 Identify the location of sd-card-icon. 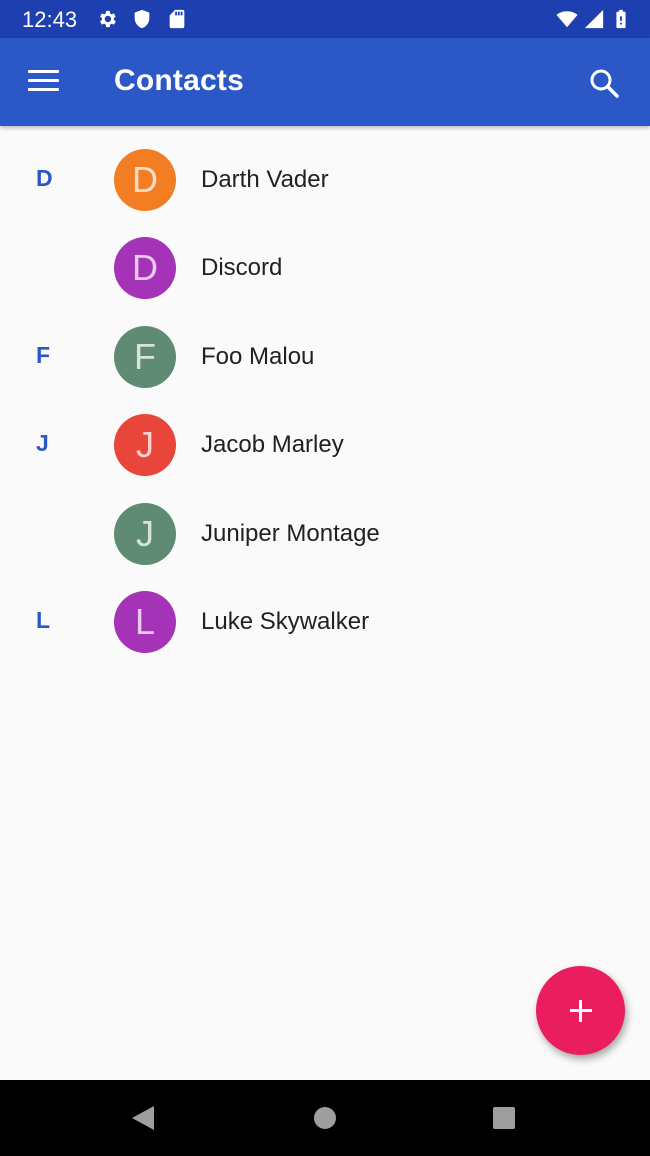
(177, 19).